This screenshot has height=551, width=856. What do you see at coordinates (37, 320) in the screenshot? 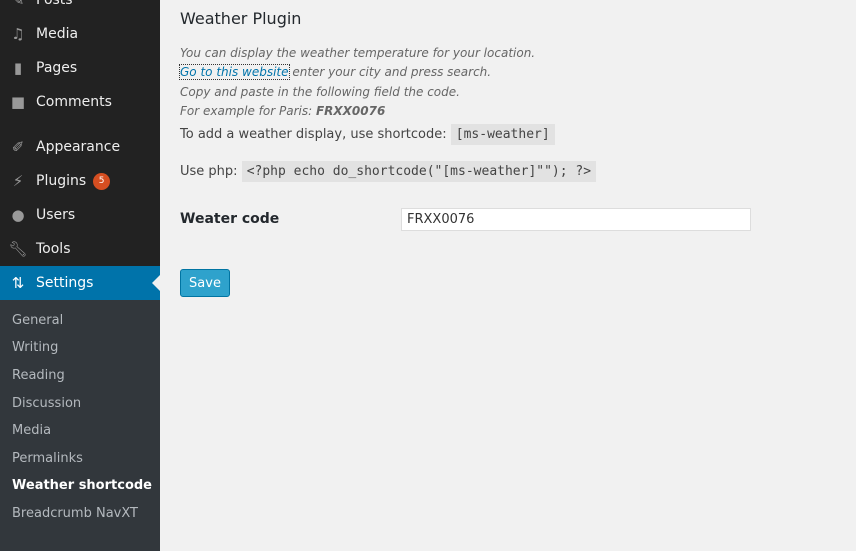
I see `submenu-general: General` at bounding box center [37, 320].